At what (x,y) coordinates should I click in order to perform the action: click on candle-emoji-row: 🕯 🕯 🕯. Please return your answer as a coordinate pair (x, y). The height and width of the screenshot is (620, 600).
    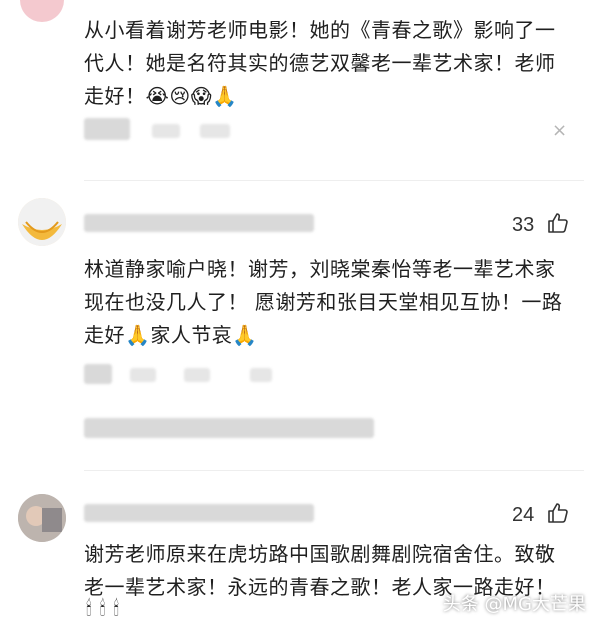
    Looking at the image, I should click on (102, 608).